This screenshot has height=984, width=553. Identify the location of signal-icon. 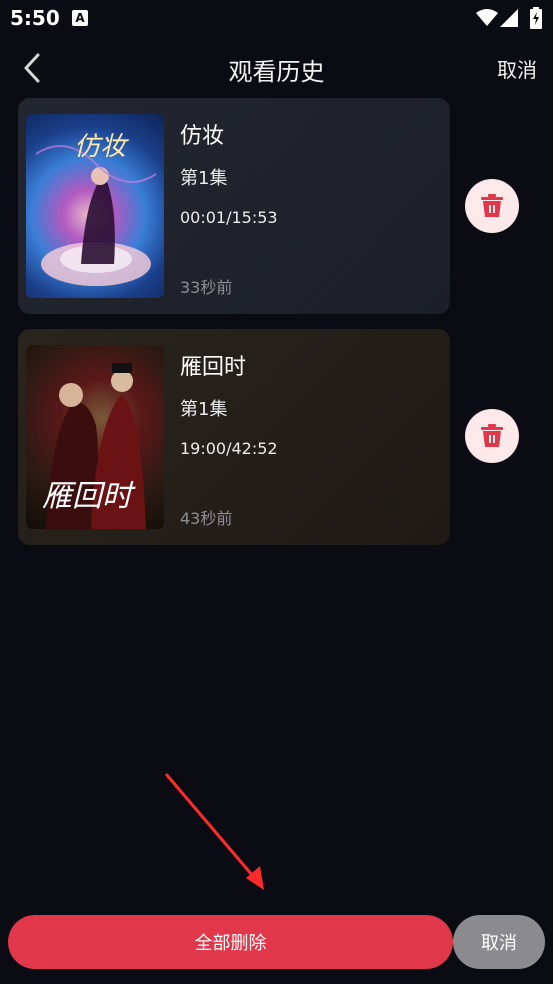
(509, 18).